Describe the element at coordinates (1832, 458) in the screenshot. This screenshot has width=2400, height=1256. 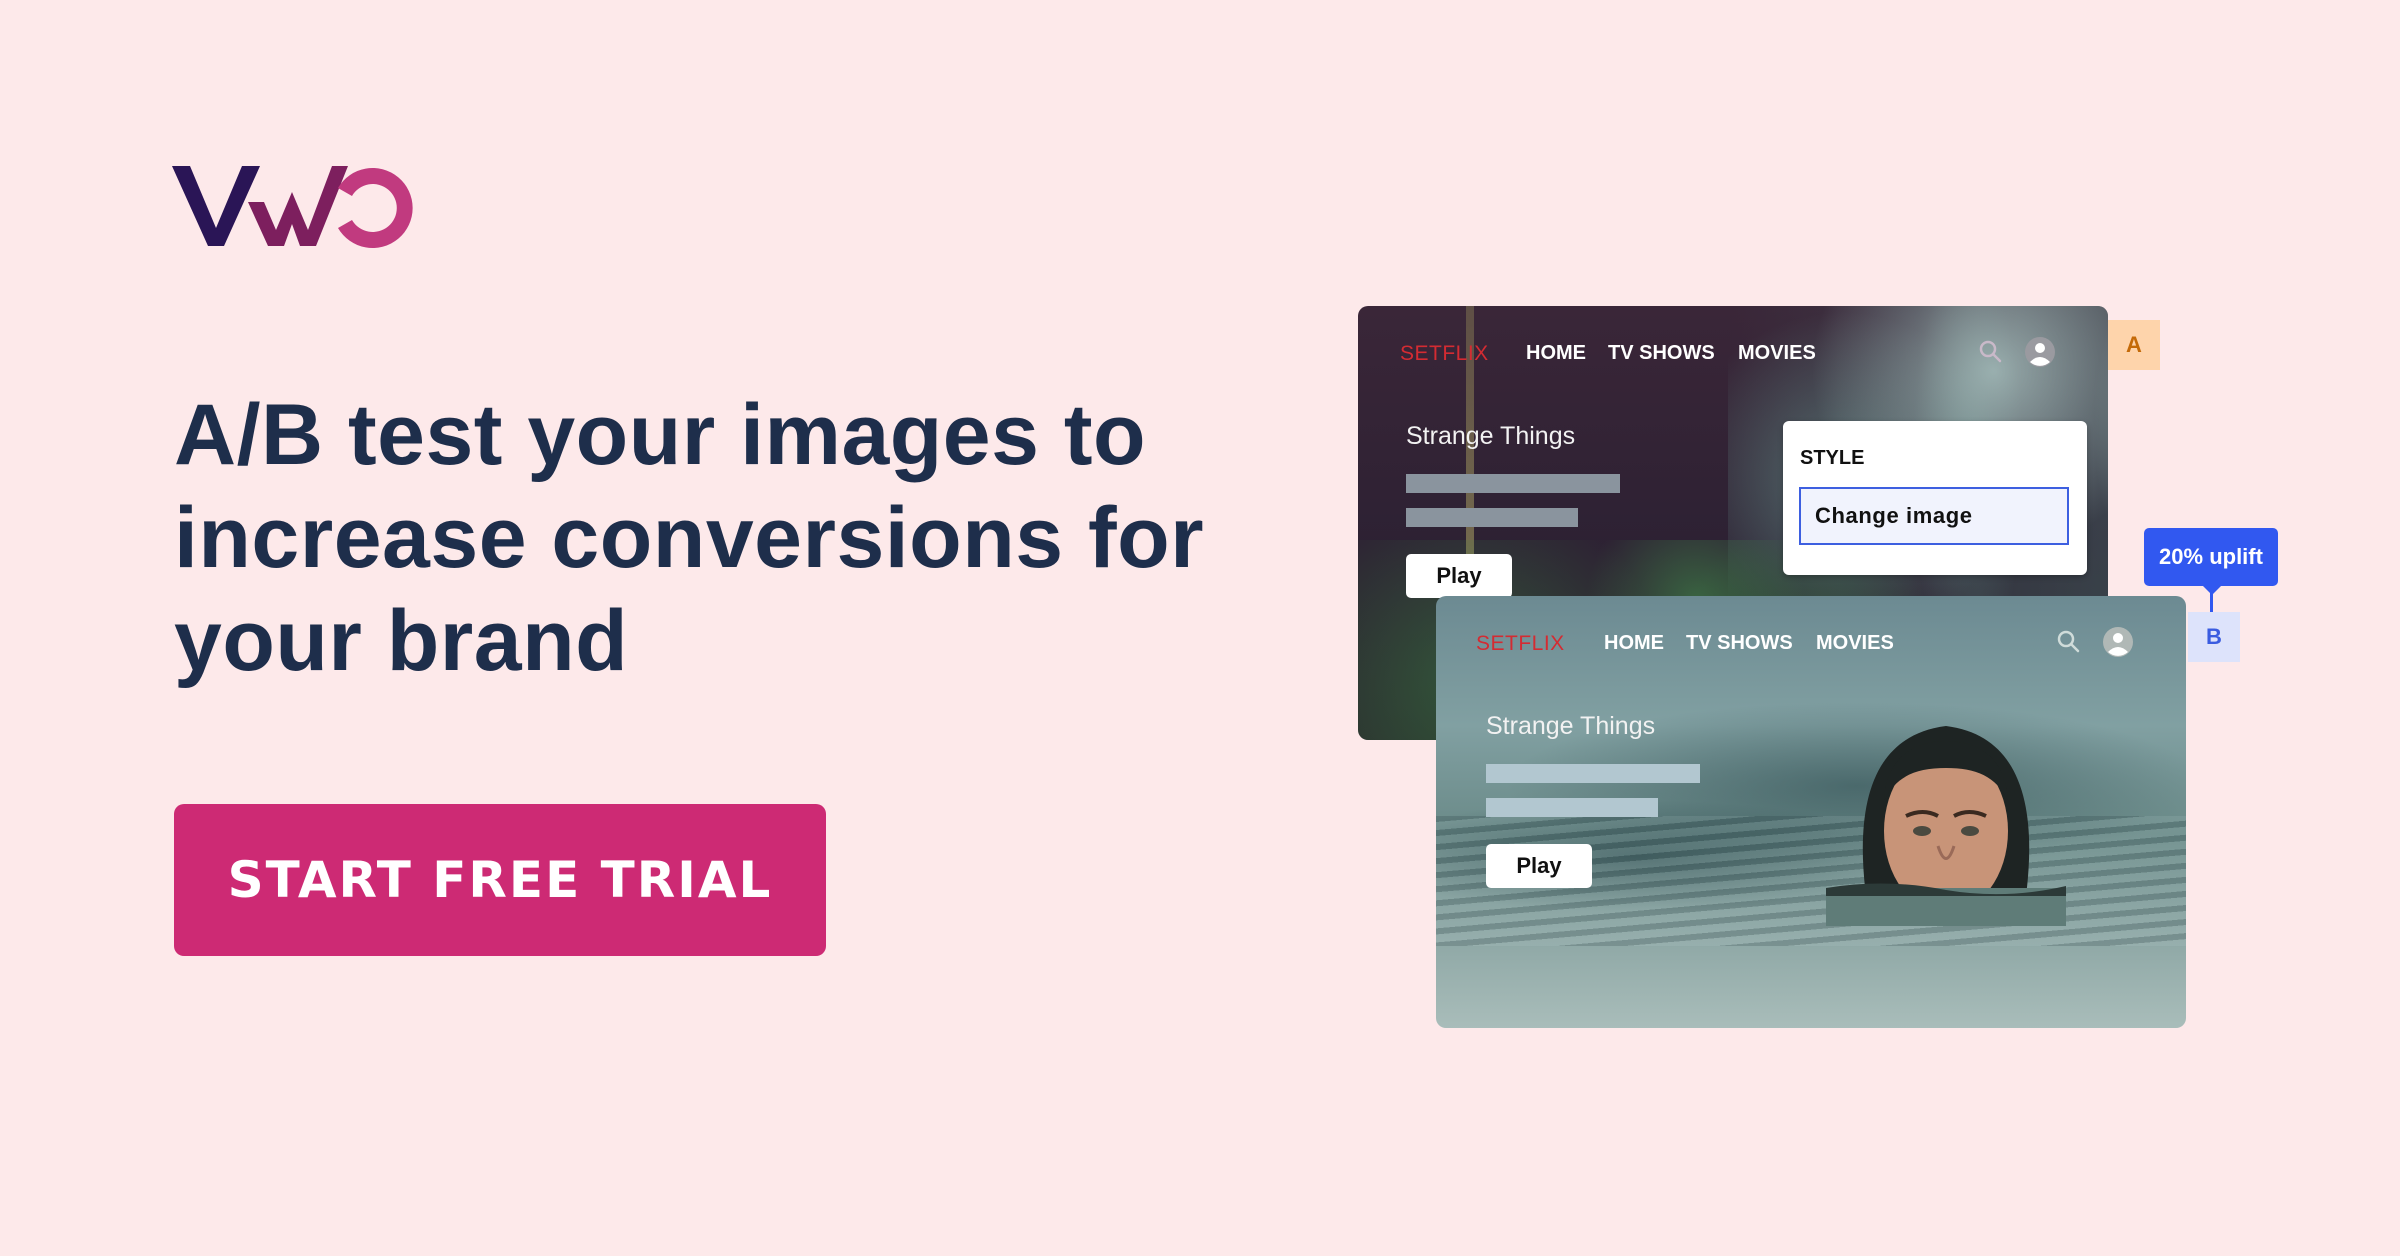
I see `style-heading: STYLE` at that location.